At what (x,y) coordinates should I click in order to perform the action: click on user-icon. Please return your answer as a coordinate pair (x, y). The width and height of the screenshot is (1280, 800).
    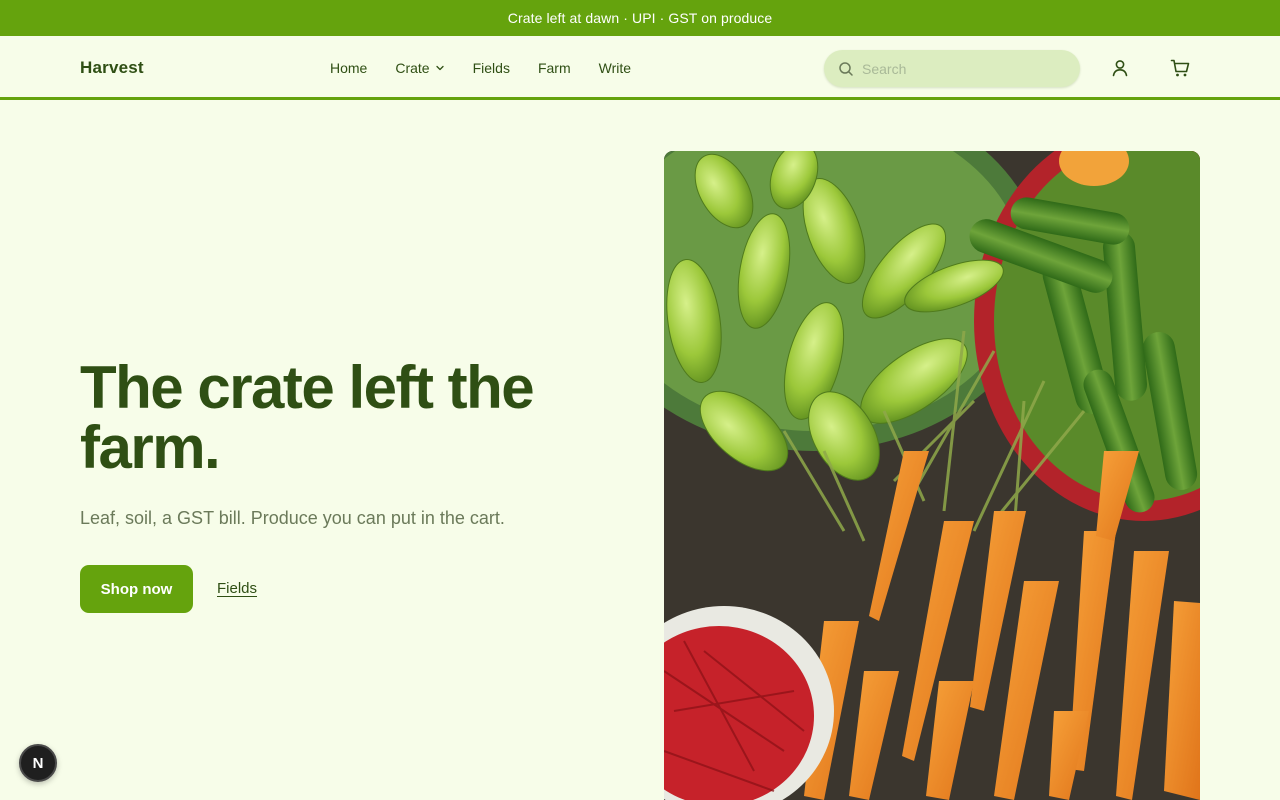
    Looking at the image, I should click on (1120, 68).